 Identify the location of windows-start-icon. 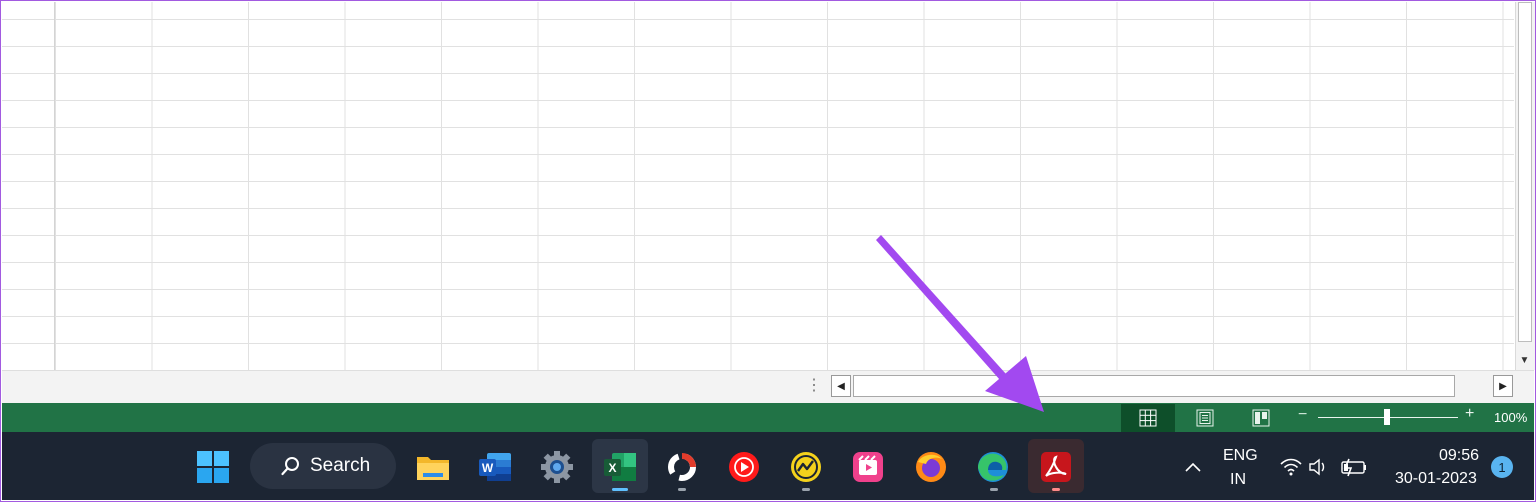
(213, 467).